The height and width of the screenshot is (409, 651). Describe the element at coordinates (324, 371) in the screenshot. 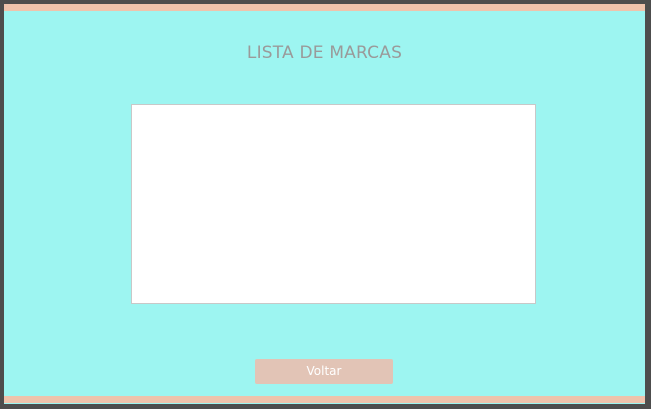

I see `back-button: Voltar` at that location.